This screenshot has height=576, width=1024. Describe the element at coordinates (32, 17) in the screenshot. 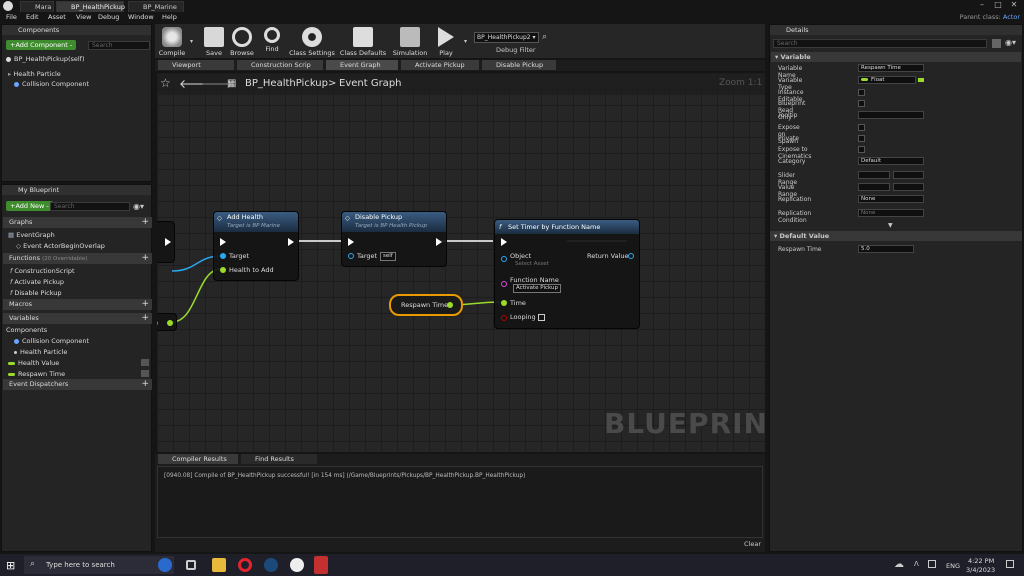

I see `menu-edit: Edit` at that location.